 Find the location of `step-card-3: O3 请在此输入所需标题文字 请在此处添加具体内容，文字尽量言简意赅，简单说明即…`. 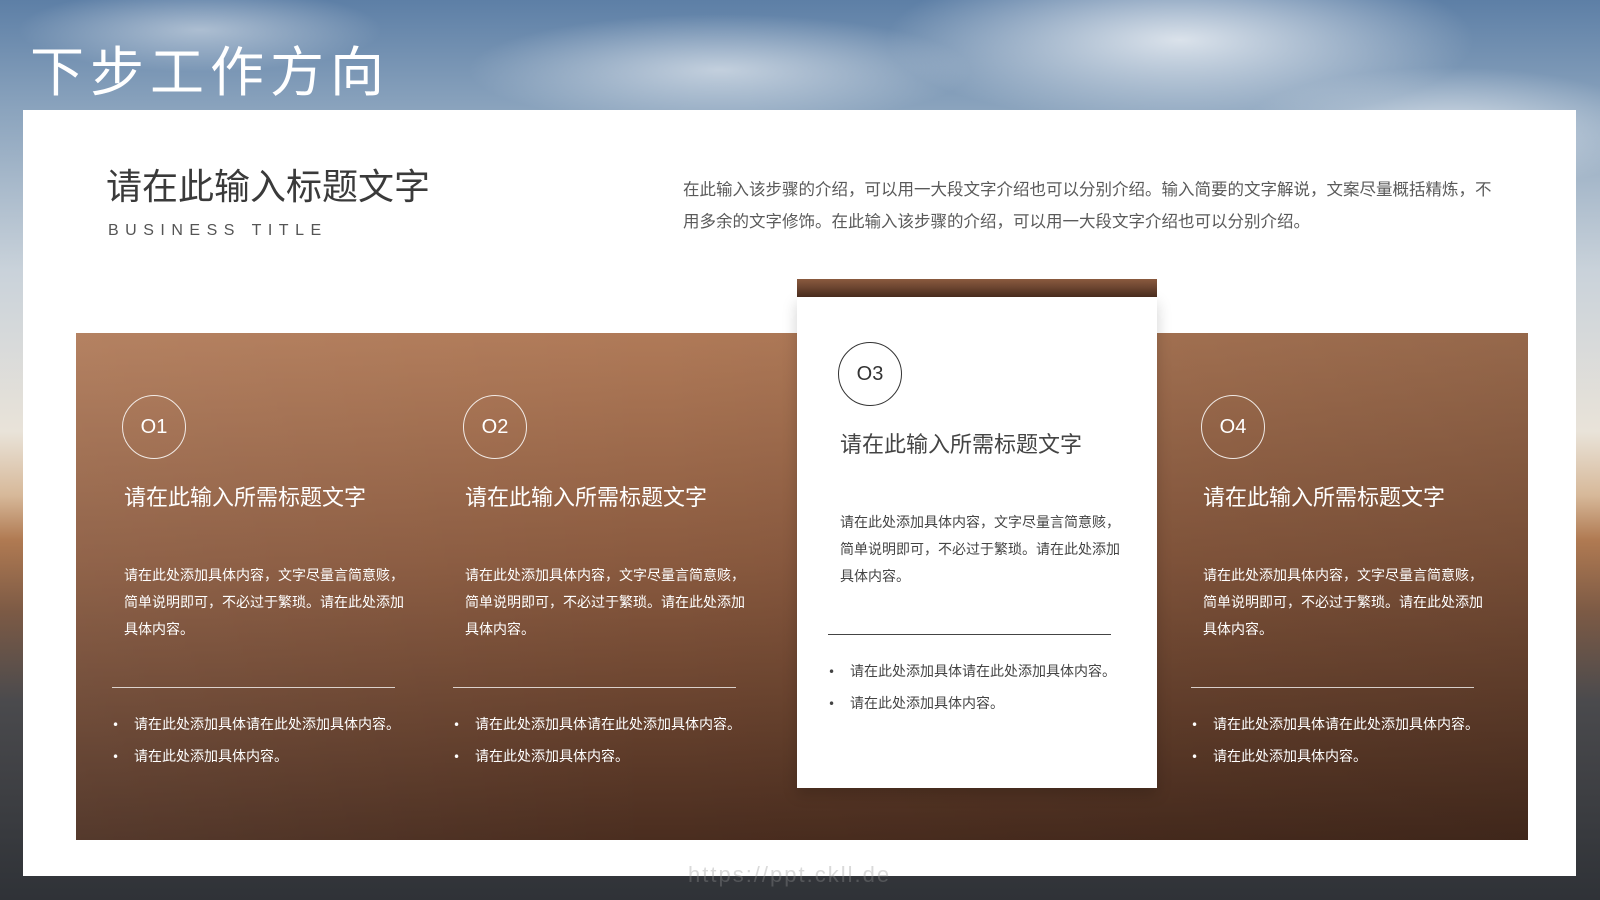

step-card-3: O3 请在此输入所需标题文字 请在此处添加具体内容，文字尽量言简意赅，简单说明即… is located at coordinates (993, 542).